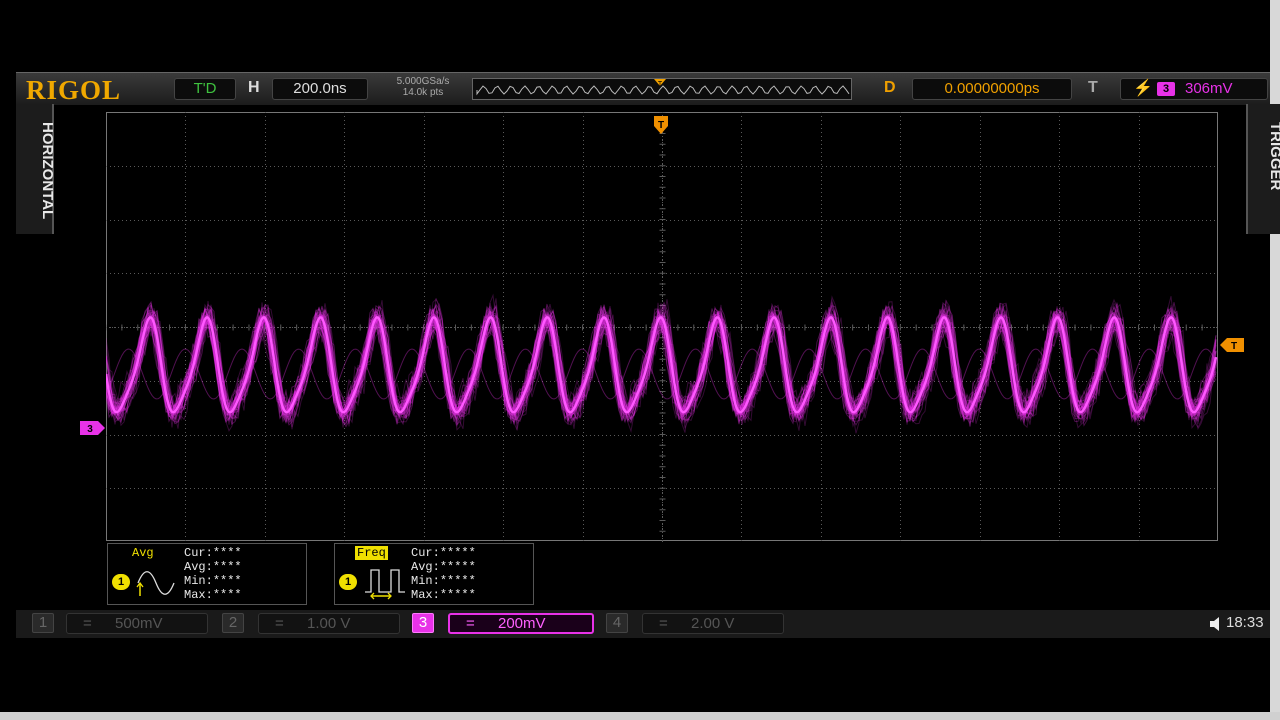 This screenshot has height=720, width=1280. Describe the element at coordinates (213, 567) in the screenshot. I see `measurement-row: Avg:****` at that location.